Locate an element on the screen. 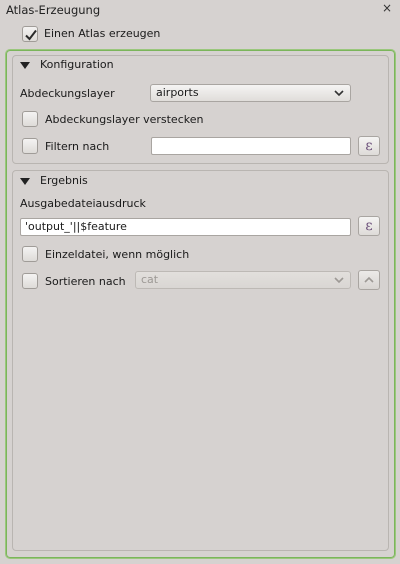 Image resolution: width=400 pixels, height=564 pixels. sort-checkbox is located at coordinates (30, 281).